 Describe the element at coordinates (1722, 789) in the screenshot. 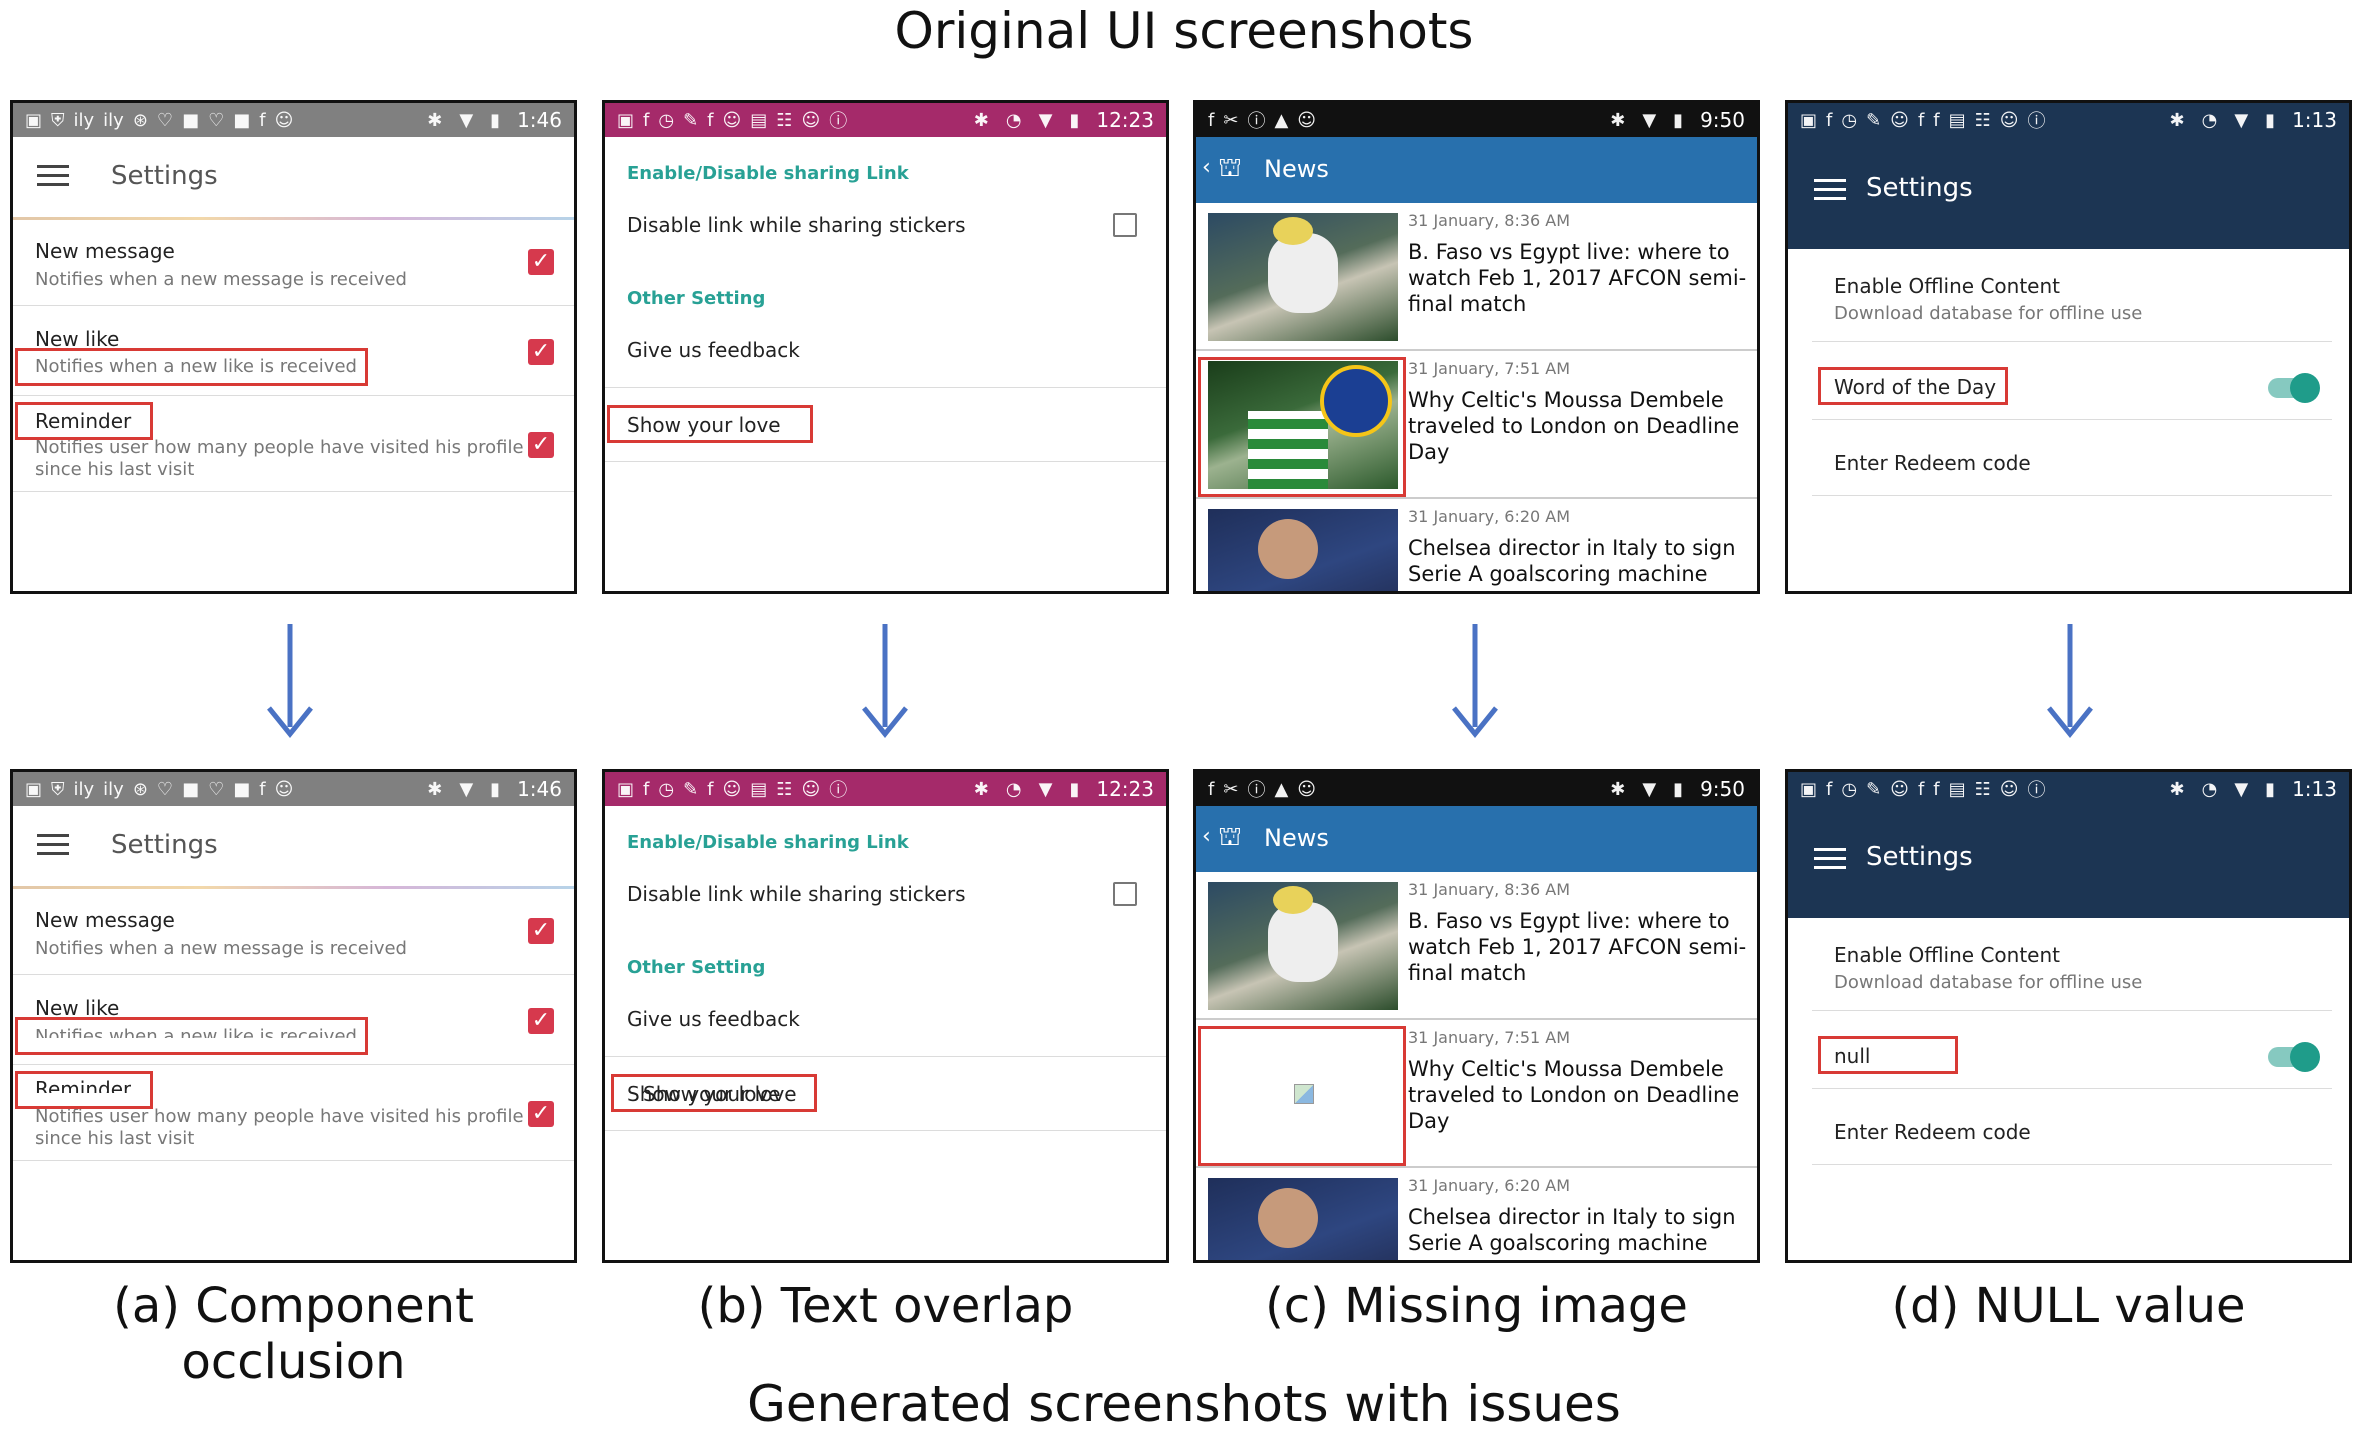

I see `clock-time: 9:50` at that location.